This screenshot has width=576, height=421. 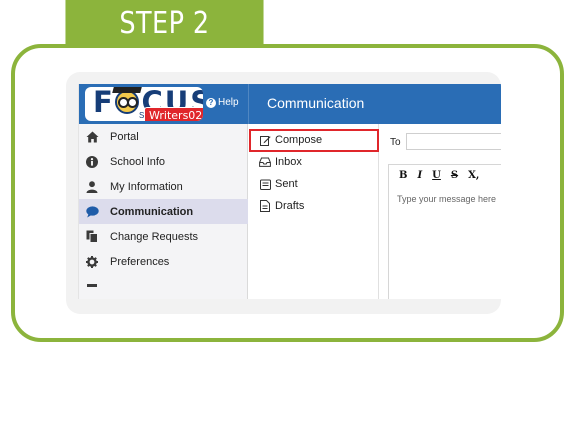 I want to click on sidebar-item-partial, so click(x=163, y=286).